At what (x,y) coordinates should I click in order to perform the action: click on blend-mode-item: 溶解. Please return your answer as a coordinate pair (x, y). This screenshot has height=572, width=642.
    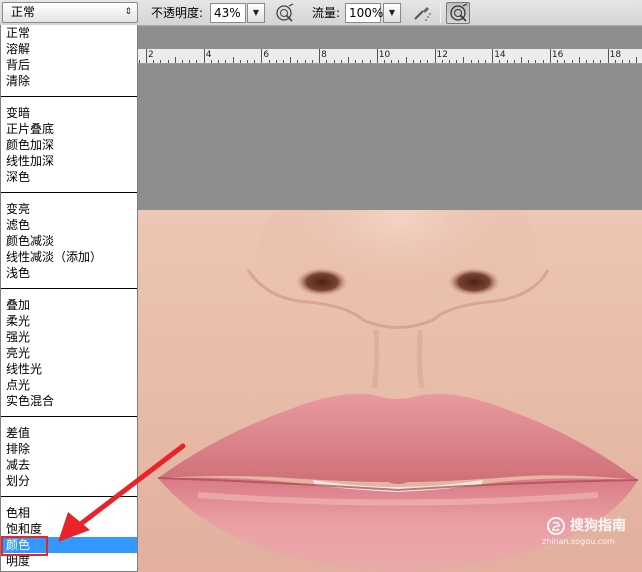
    Looking at the image, I should click on (69, 49).